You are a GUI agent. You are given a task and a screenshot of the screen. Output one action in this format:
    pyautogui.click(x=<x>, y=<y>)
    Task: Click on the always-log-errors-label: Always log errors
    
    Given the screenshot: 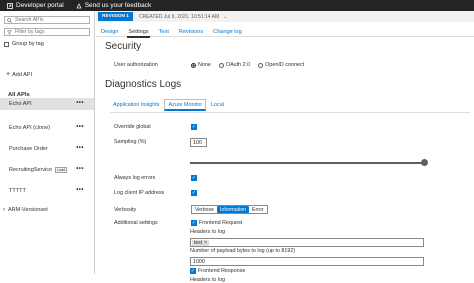 What is the action you would take?
    pyautogui.click(x=135, y=178)
    